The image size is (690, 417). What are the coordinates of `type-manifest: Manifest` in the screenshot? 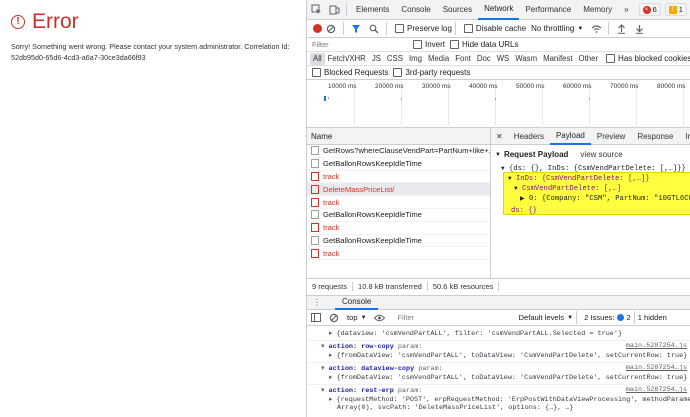 It's located at (557, 59).